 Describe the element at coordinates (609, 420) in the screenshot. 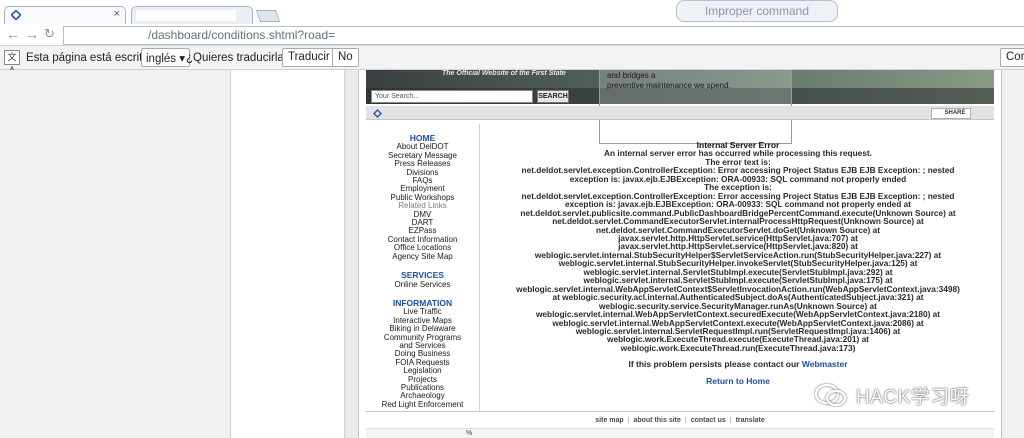

I see `footer-link-site-map: site map` at that location.